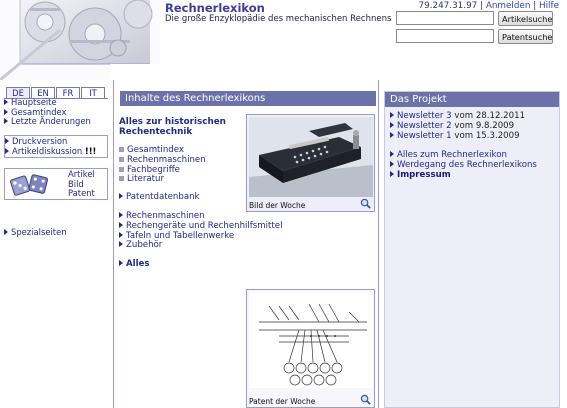  I want to click on image-of-week: Bild der Woche, so click(310, 163).